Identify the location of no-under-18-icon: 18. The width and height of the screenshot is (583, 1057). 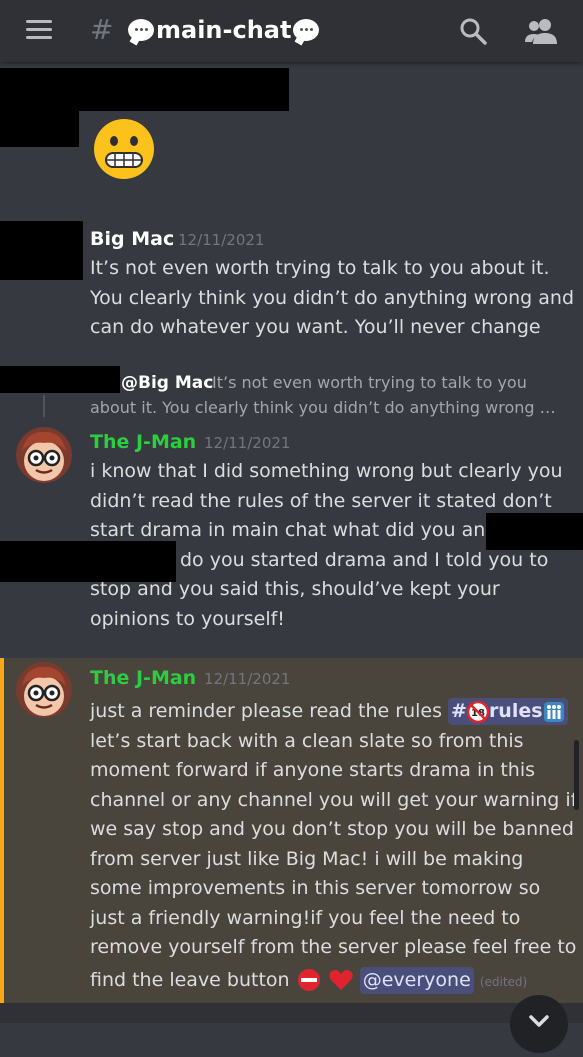
(477, 711).